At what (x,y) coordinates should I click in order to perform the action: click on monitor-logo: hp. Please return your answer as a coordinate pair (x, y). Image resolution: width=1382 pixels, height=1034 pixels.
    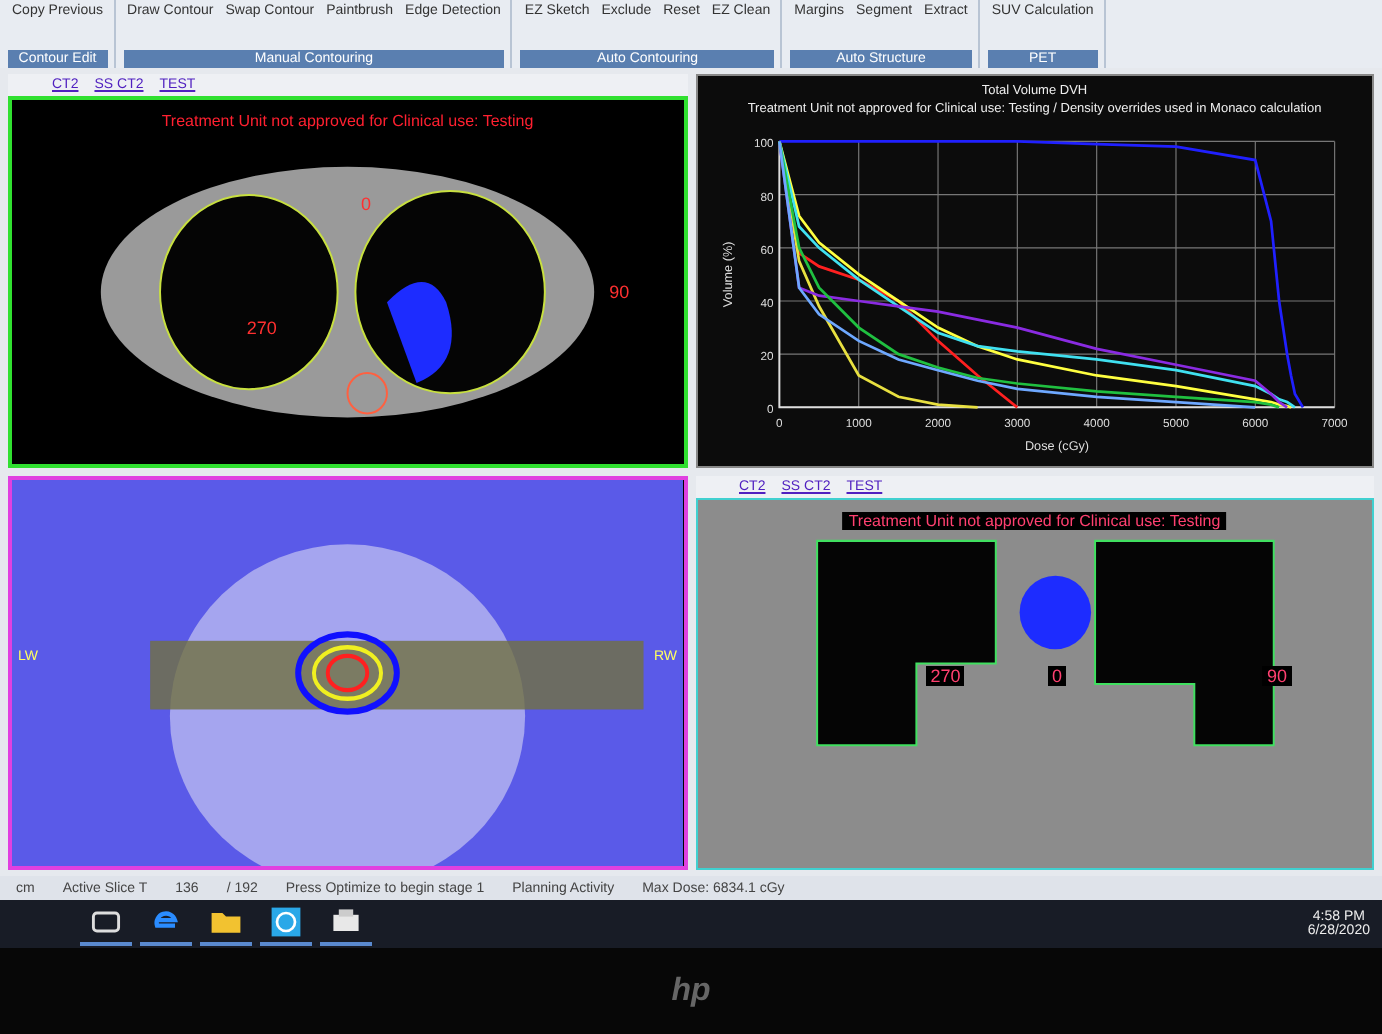
    Looking at the image, I should click on (691, 991).